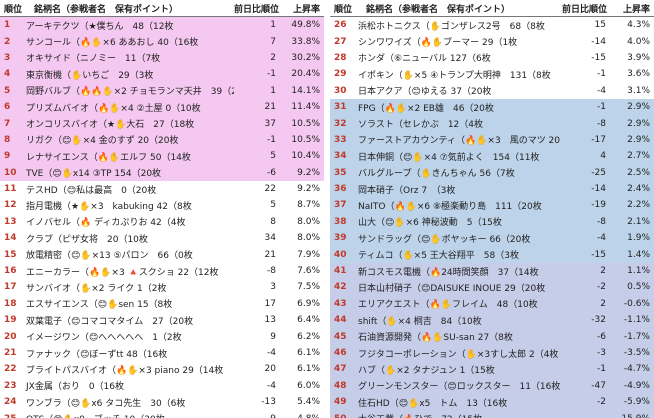  I want to click on rank-cell: 32, so click(340, 123).